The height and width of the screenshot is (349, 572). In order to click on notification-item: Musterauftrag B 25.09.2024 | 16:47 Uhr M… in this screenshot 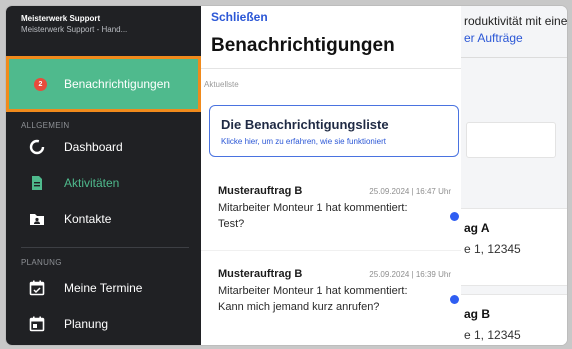, I will do `click(331, 220)`.